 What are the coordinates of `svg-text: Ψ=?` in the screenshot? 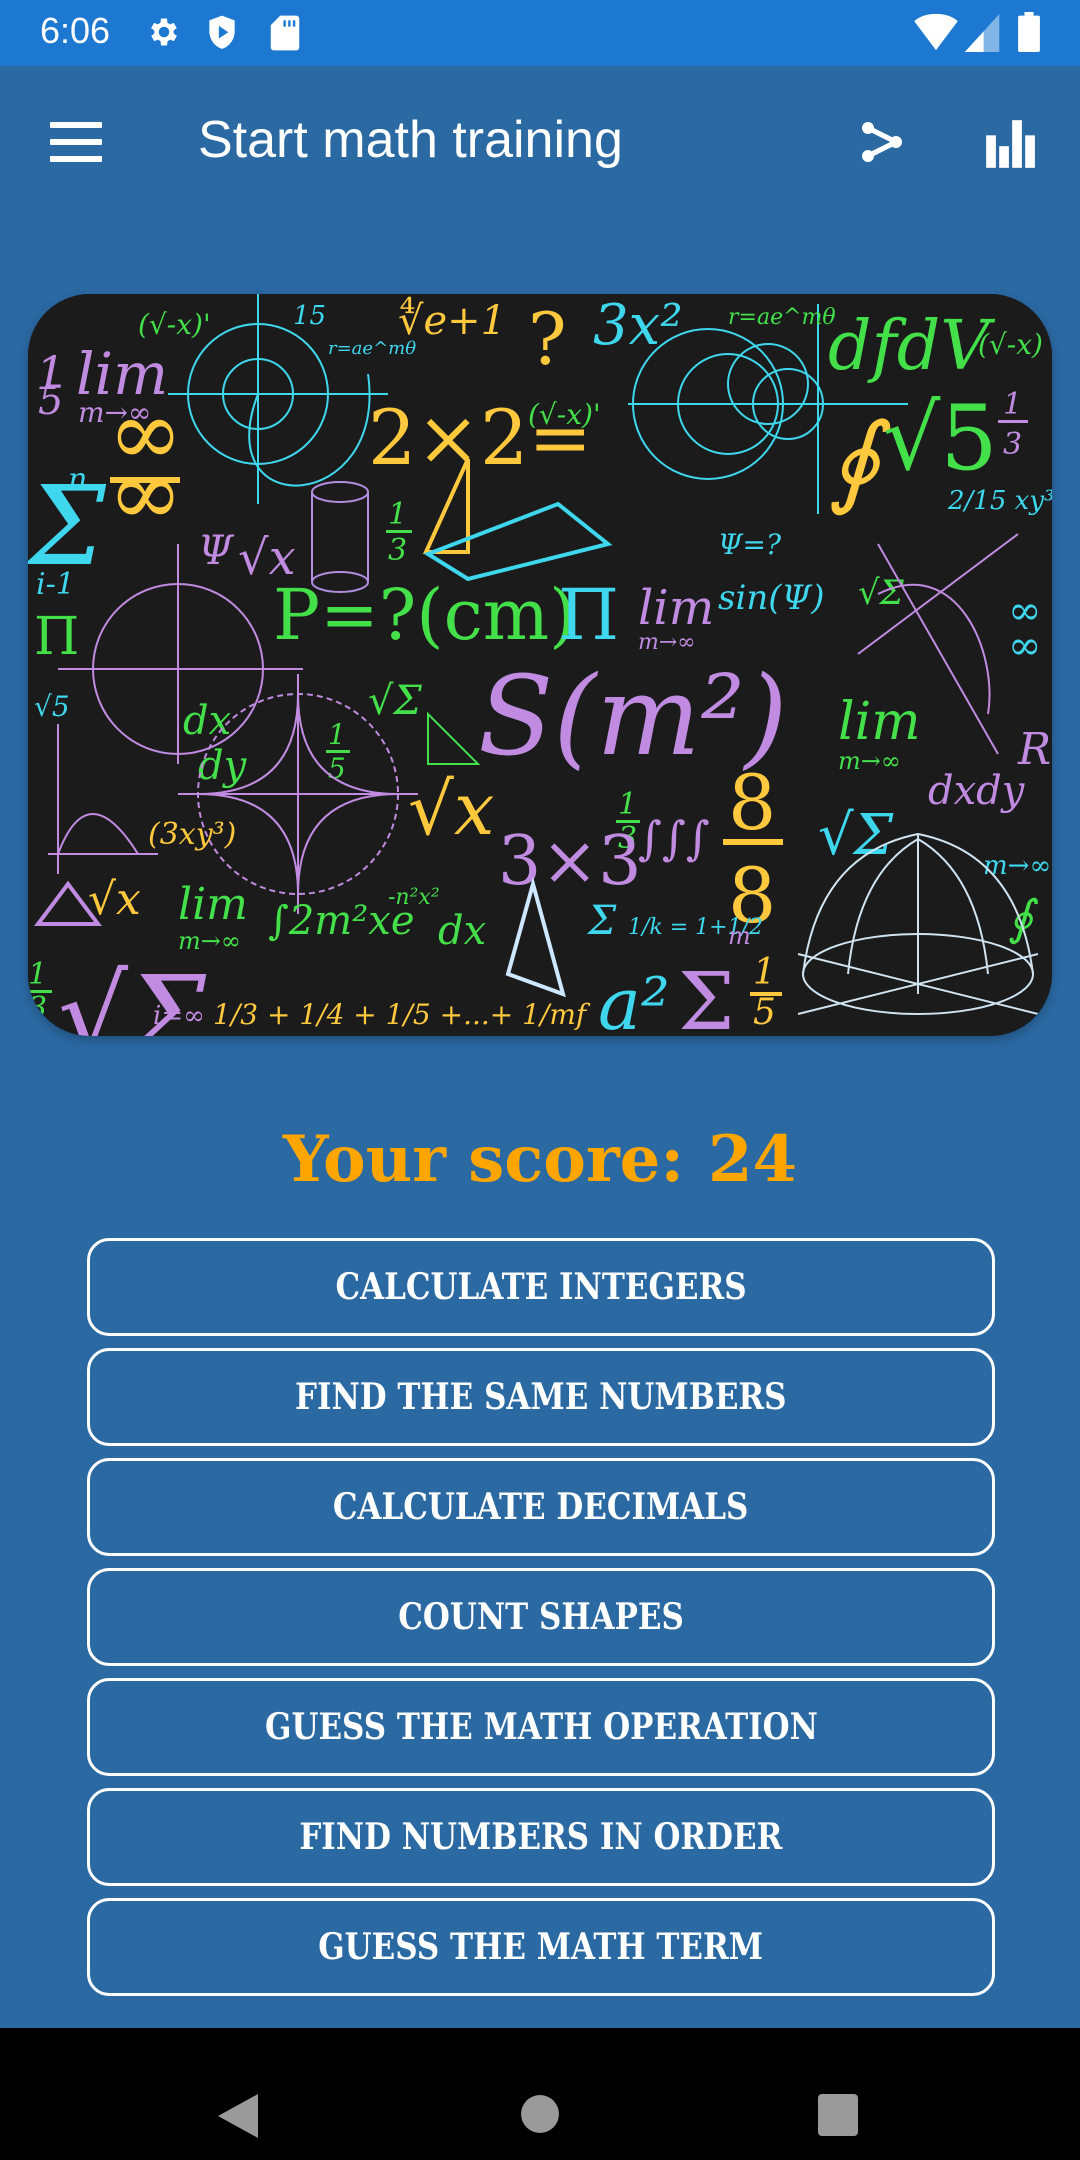 It's located at (750, 544).